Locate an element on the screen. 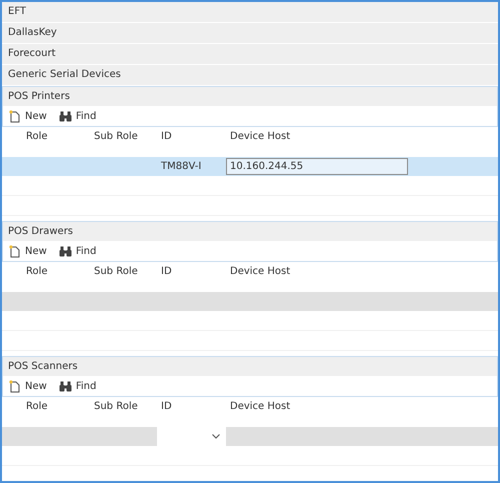 This screenshot has height=483, width=500. group-header: DallasKey is located at coordinates (250, 33).